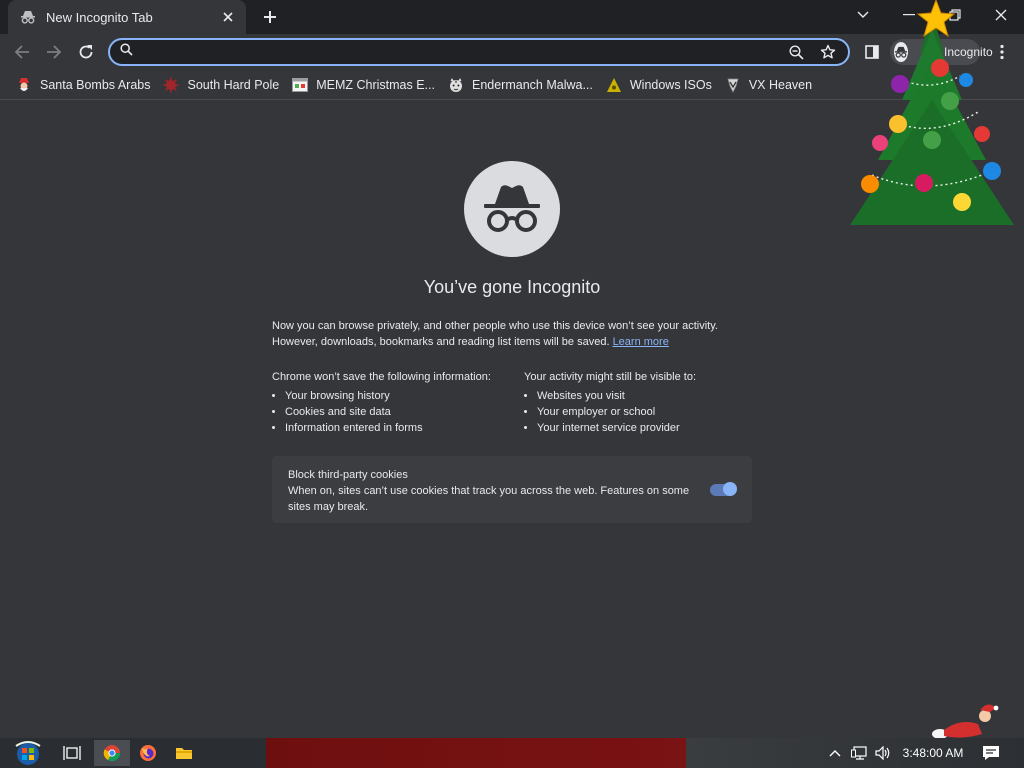  Describe the element at coordinates (184, 753) in the screenshot. I see `file-explorer-icon` at that location.